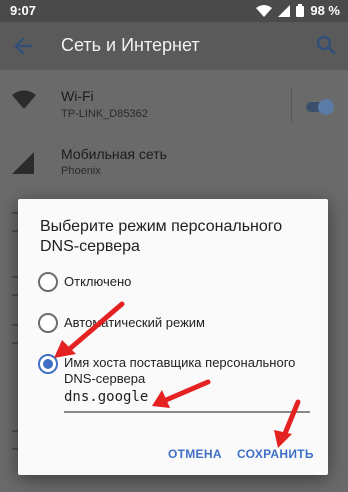 The image size is (348, 492). What do you see at coordinates (174, 106) in the screenshot?
I see `setting-item-wifi: Wi-Fi TP-LINK_D85362` at bounding box center [174, 106].